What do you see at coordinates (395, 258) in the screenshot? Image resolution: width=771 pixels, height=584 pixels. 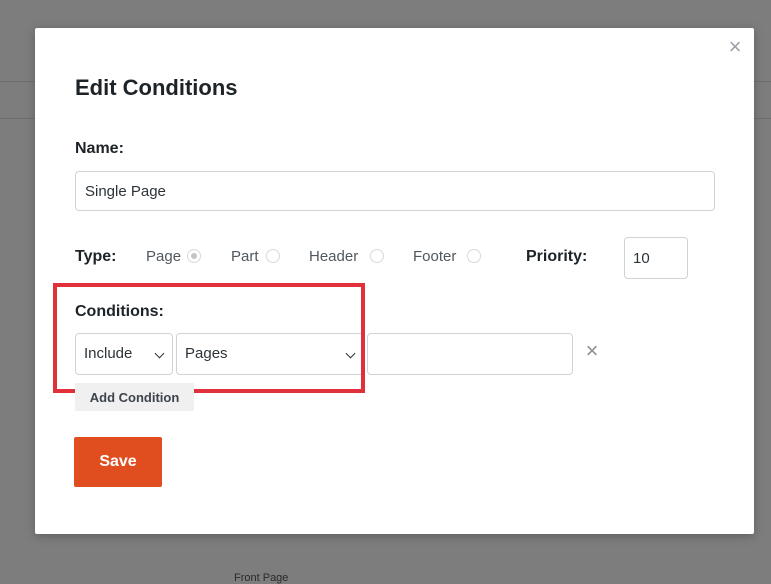 I see `type-row: Type: Page Part Header Footer Priority:` at bounding box center [395, 258].